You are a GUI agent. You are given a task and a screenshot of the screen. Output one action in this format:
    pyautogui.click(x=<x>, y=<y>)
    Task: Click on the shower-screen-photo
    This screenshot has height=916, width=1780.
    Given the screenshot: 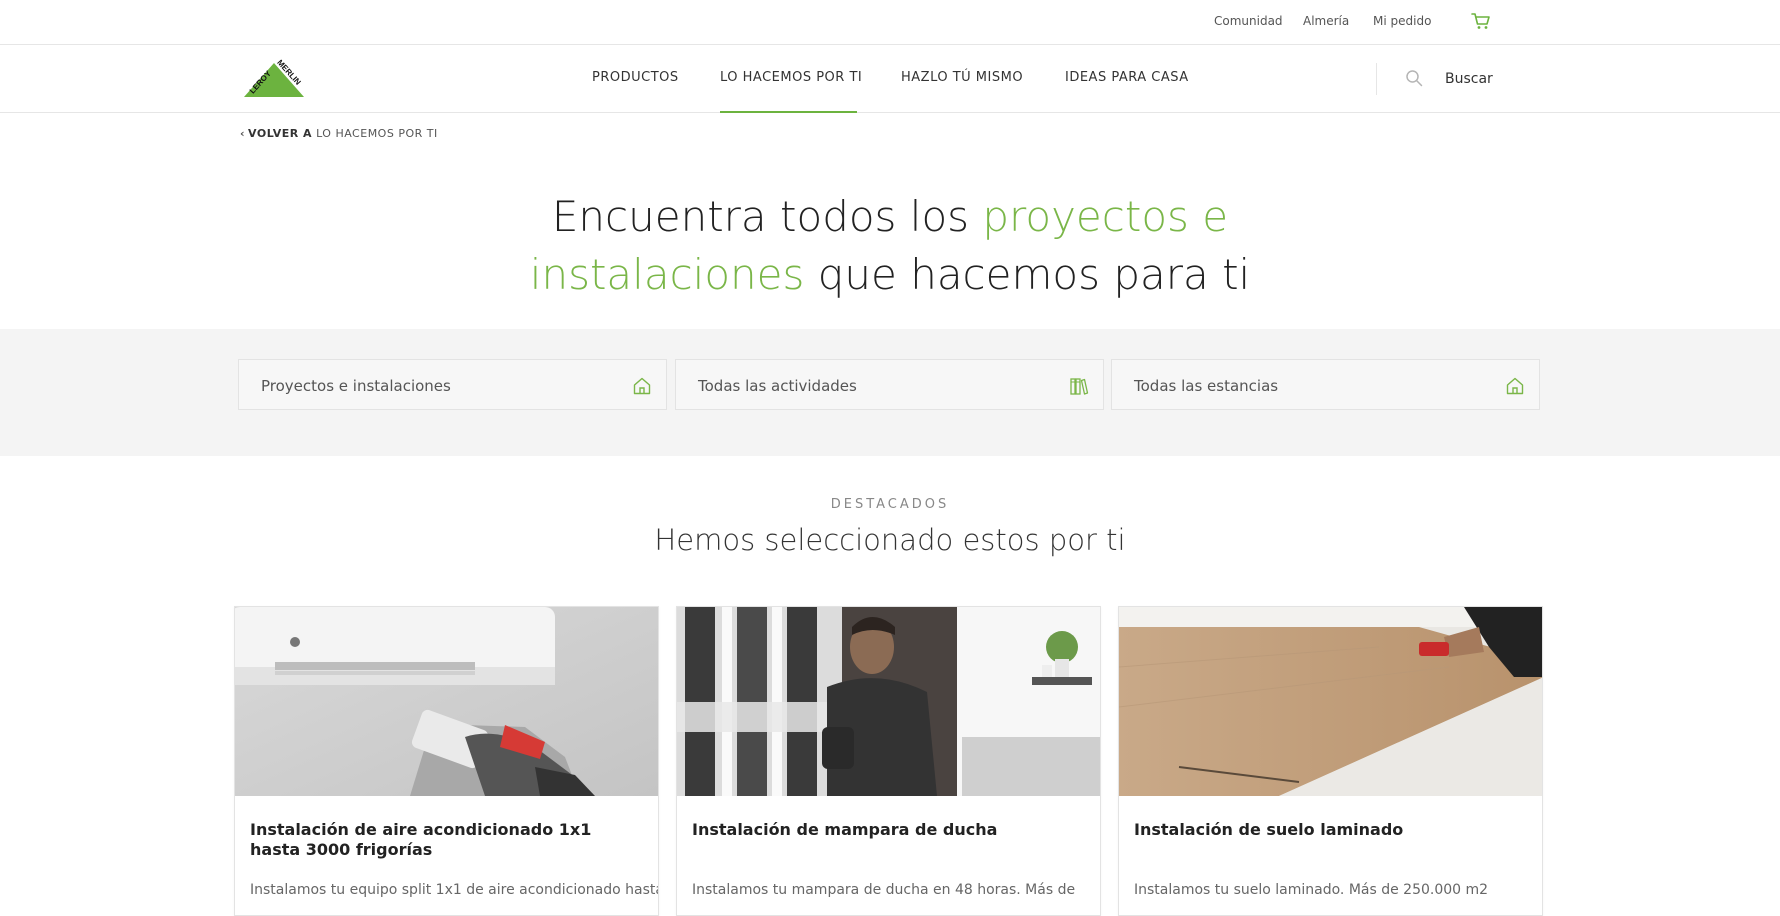 What is the action you would take?
    pyautogui.click(x=888, y=701)
    